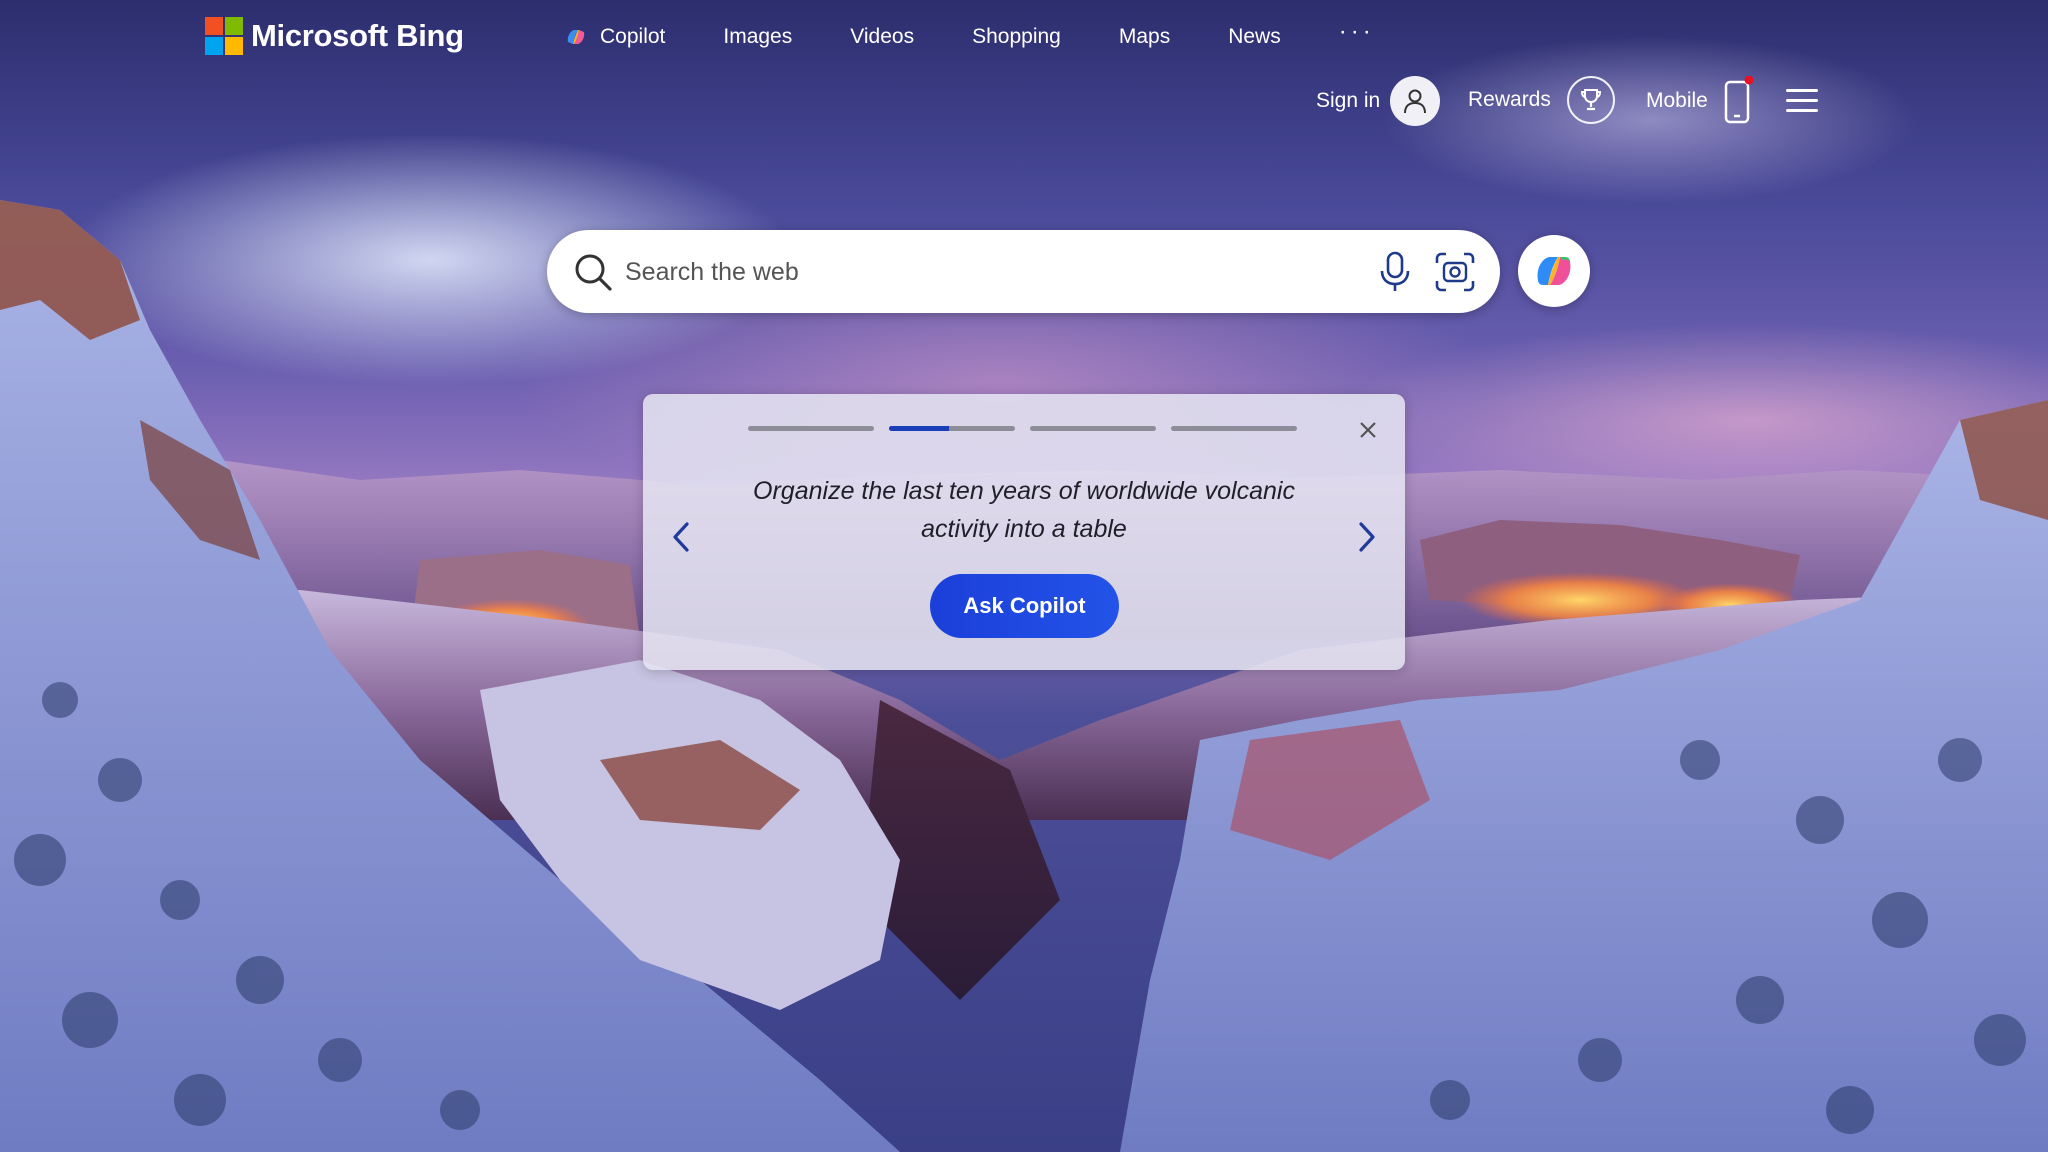  I want to click on mobile-label: Mobile, so click(1677, 100).